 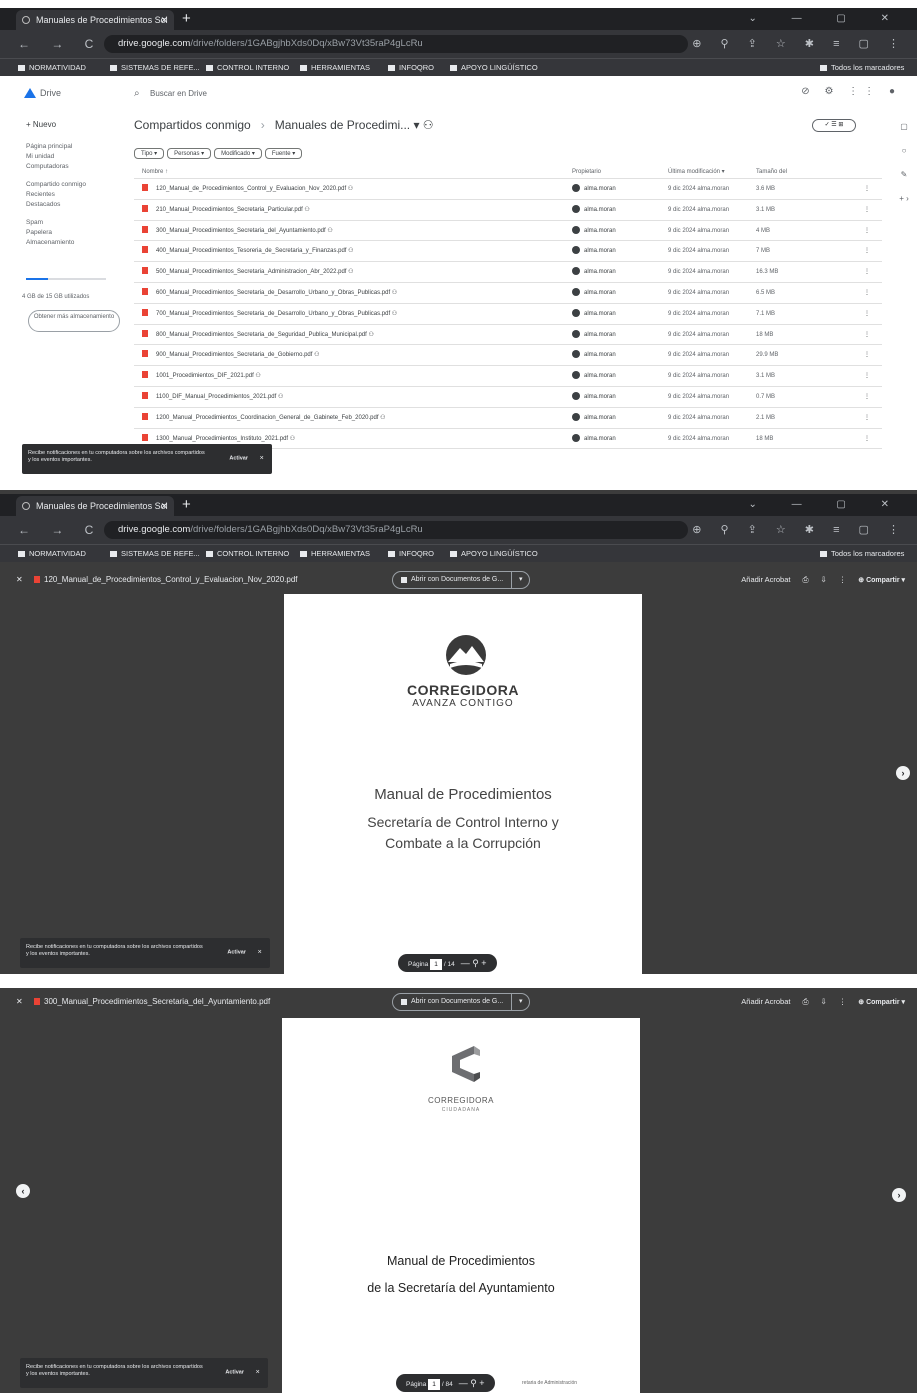 I want to click on filter-people: Personas ▾, so click(x=189, y=153).